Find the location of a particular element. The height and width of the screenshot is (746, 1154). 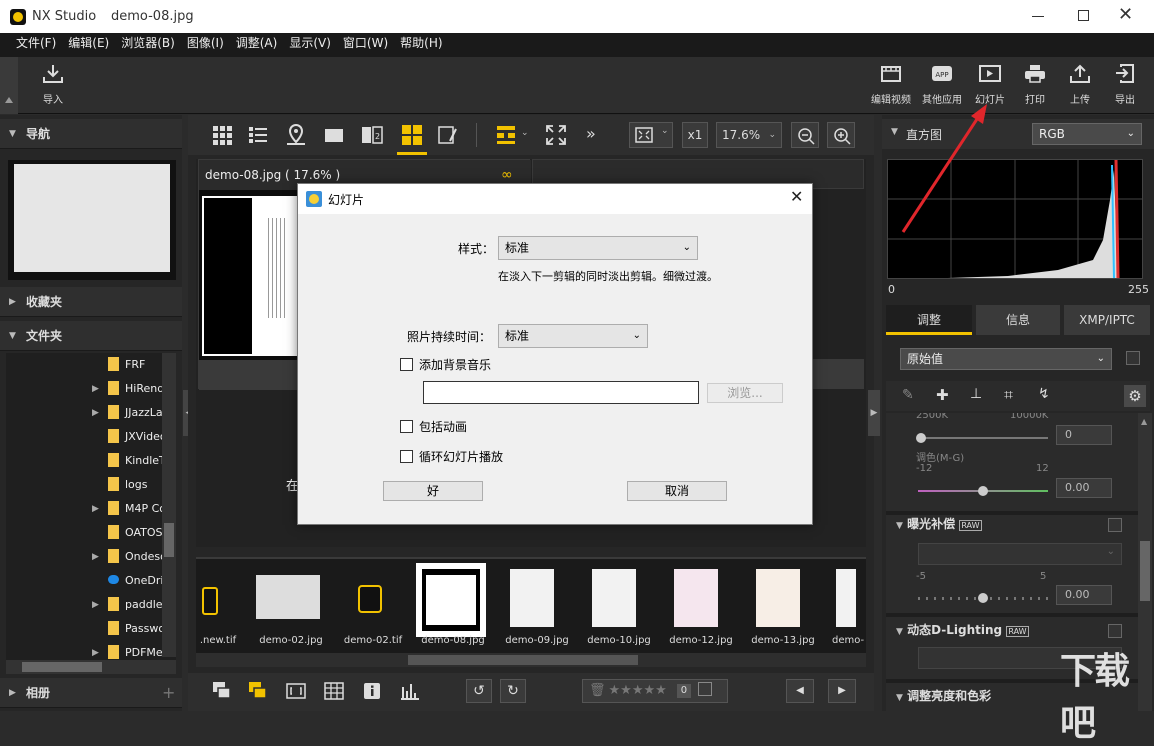

exposure-slider-knob is located at coordinates (983, 598).